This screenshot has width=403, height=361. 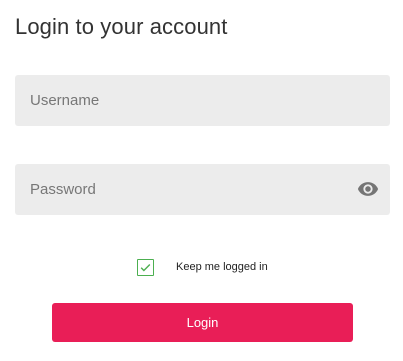 What do you see at coordinates (222, 267) in the screenshot?
I see `remember-label: Keep me logged in` at bounding box center [222, 267].